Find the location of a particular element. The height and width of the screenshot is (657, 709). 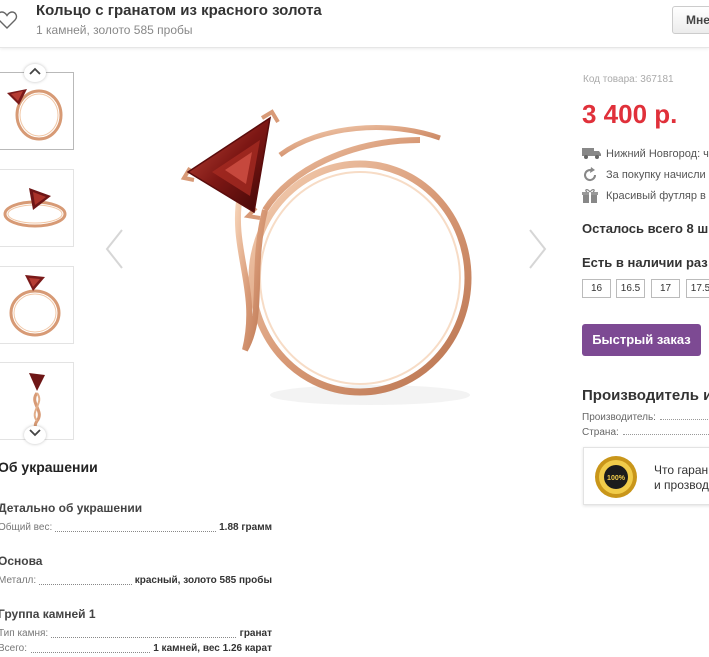

guarantee-banner: 100% Что гаран и прозвод is located at coordinates (646, 476).